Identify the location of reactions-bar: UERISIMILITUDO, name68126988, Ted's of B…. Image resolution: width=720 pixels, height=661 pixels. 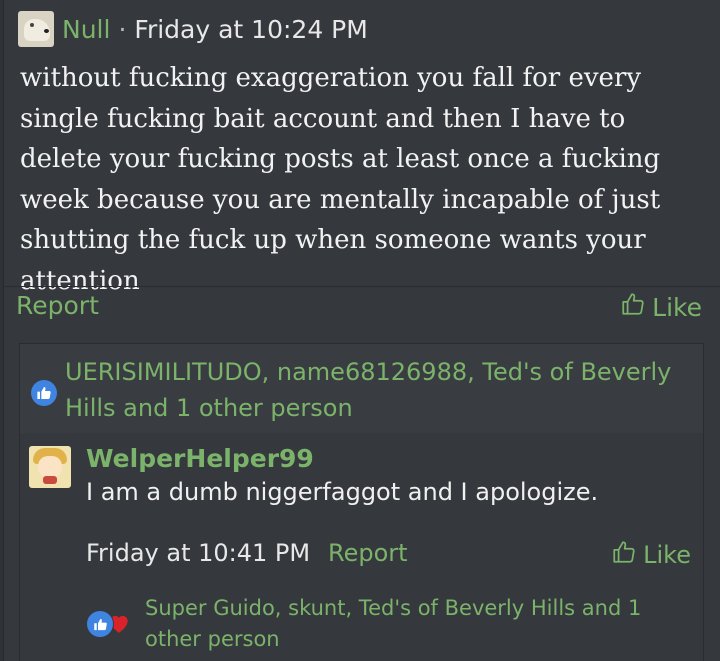
(361, 389).